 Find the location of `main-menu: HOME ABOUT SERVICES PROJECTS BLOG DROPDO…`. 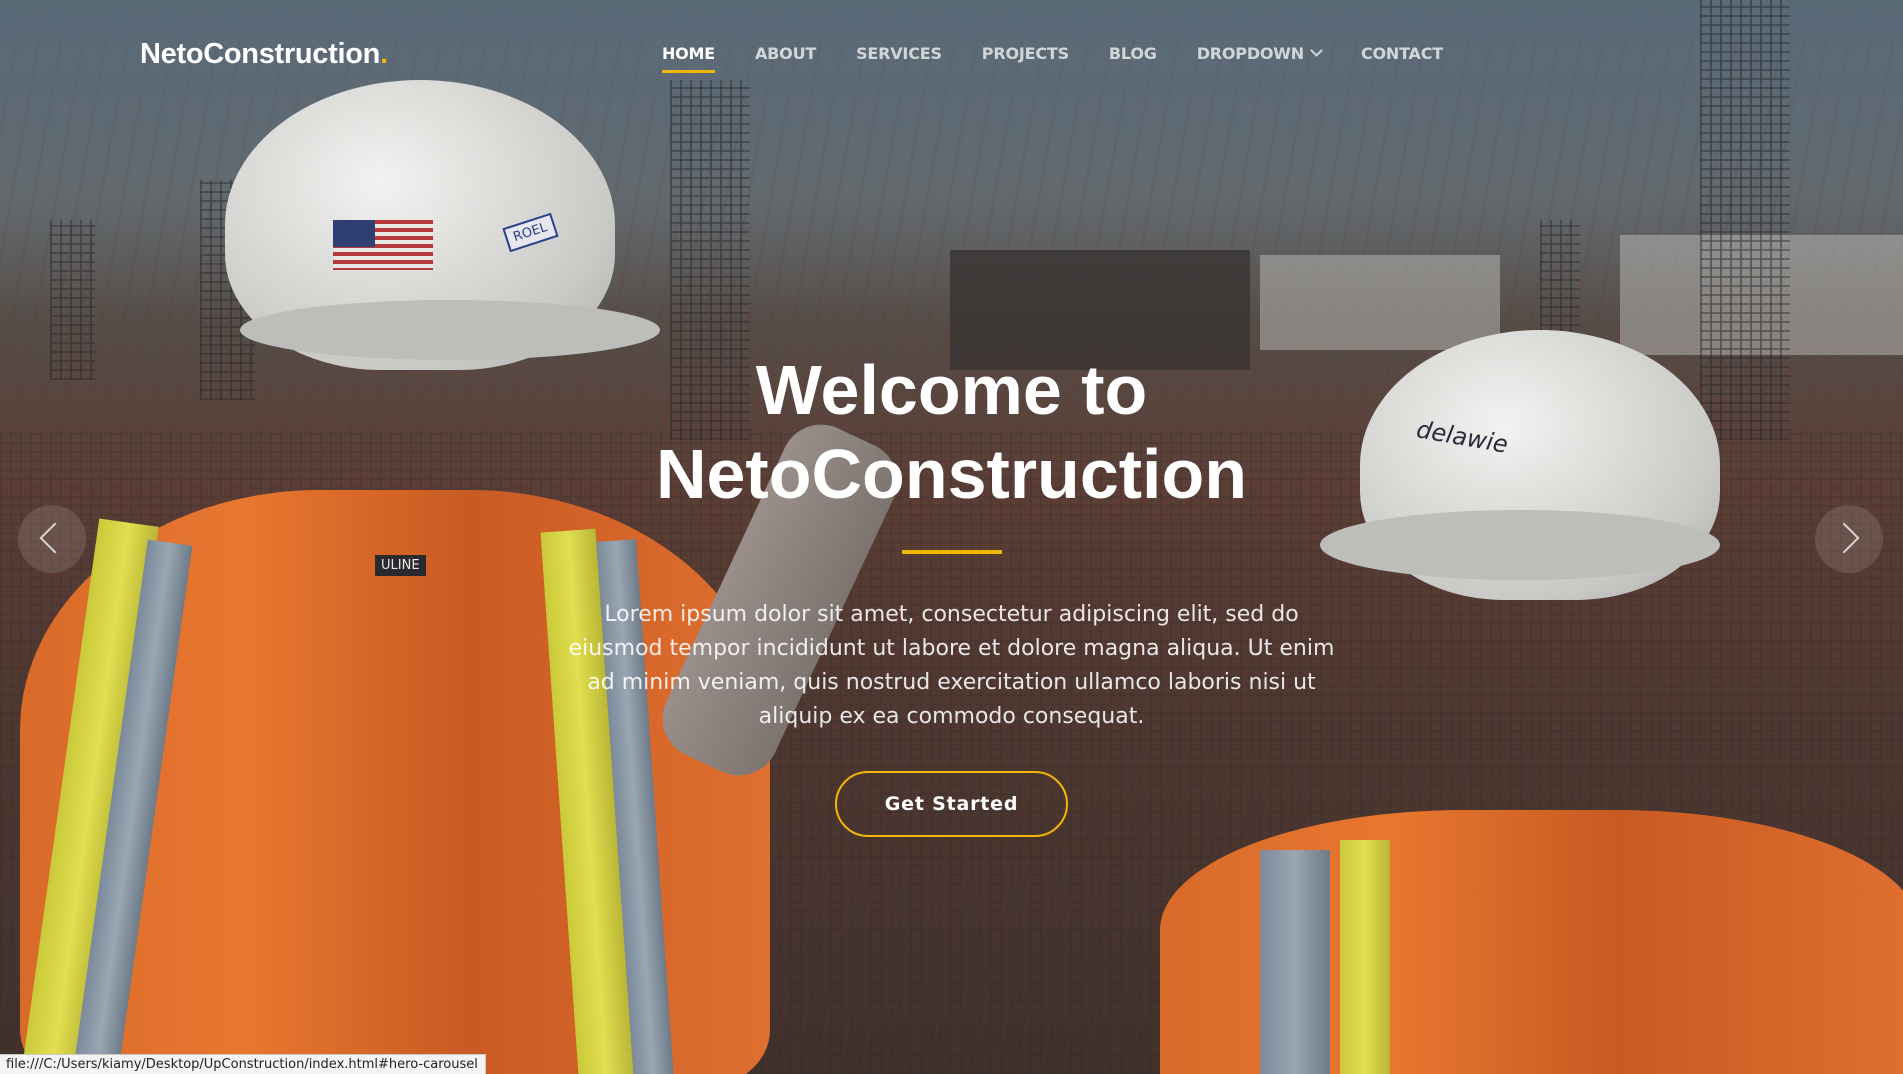

main-menu: HOME ABOUT SERVICES PROJECTS BLOG DROPDO… is located at coordinates (1052, 58).